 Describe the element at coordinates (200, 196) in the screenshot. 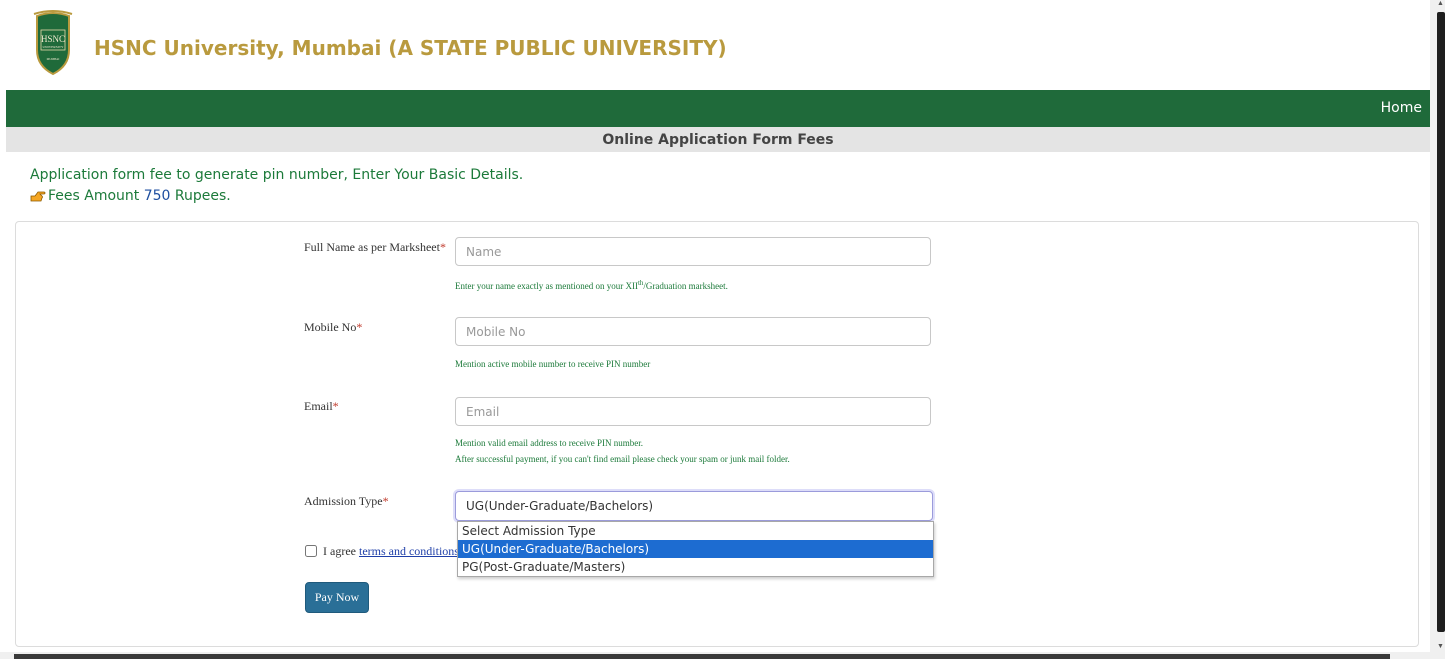

I see `fees-suffix: Rupees.` at that location.